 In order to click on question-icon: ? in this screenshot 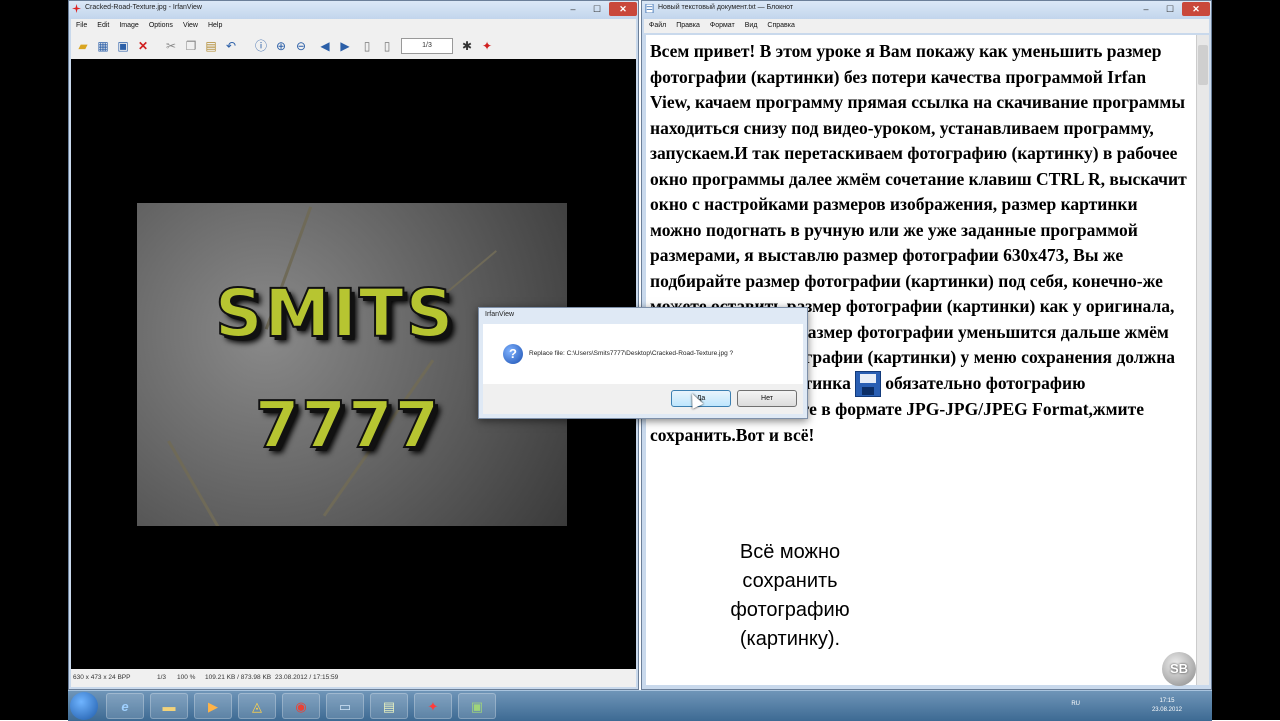, I will do `click(513, 354)`.